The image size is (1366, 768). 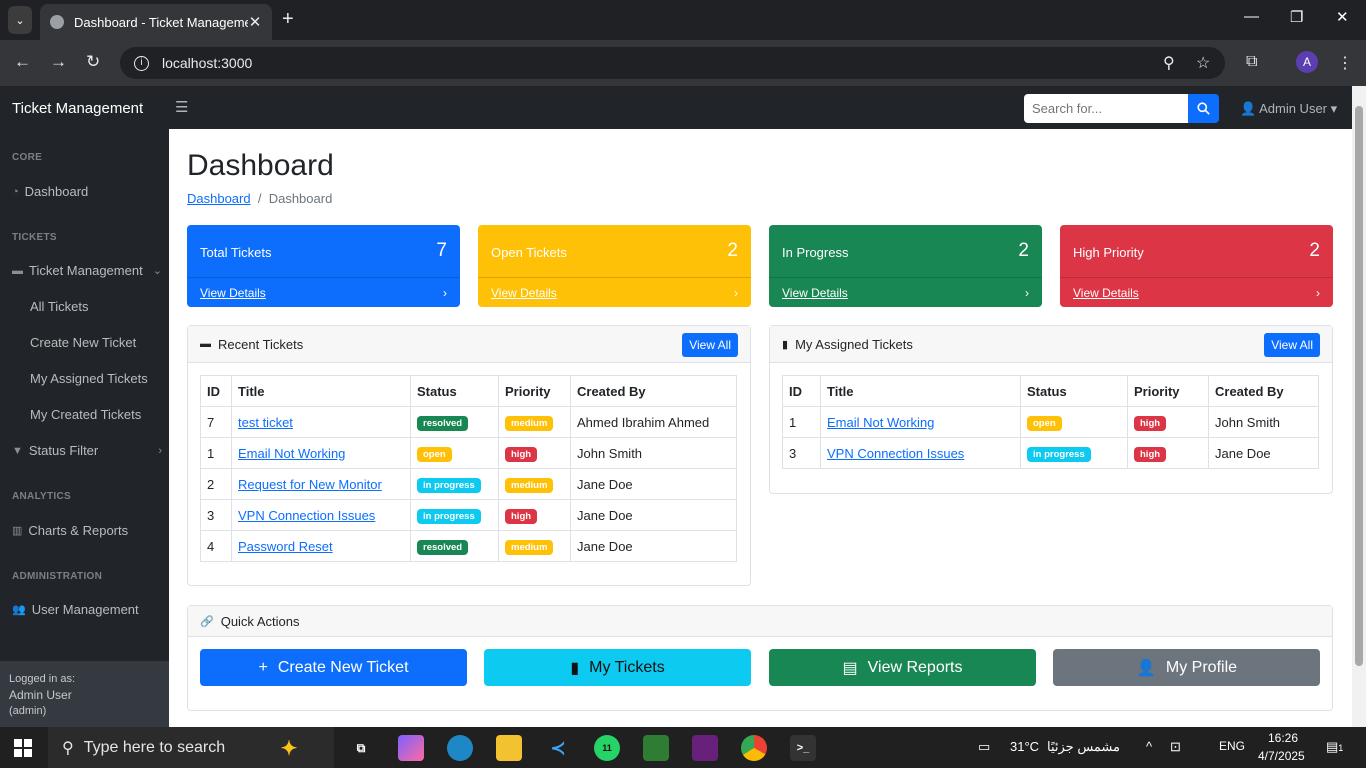 I want to click on chrome-icon, so click(x=754, y=748).